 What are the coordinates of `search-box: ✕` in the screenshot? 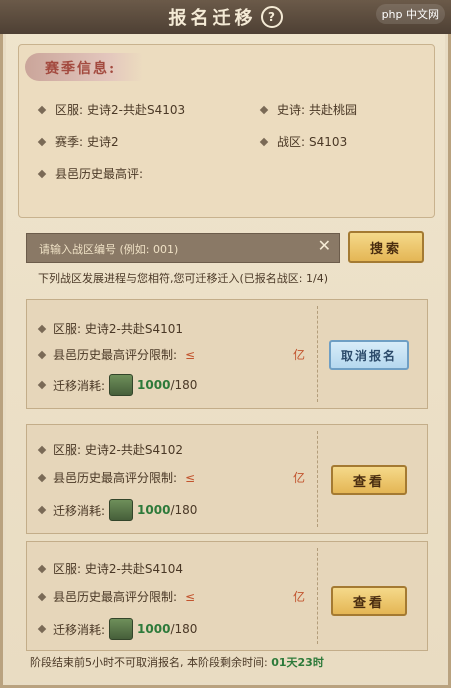 It's located at (183, 248).